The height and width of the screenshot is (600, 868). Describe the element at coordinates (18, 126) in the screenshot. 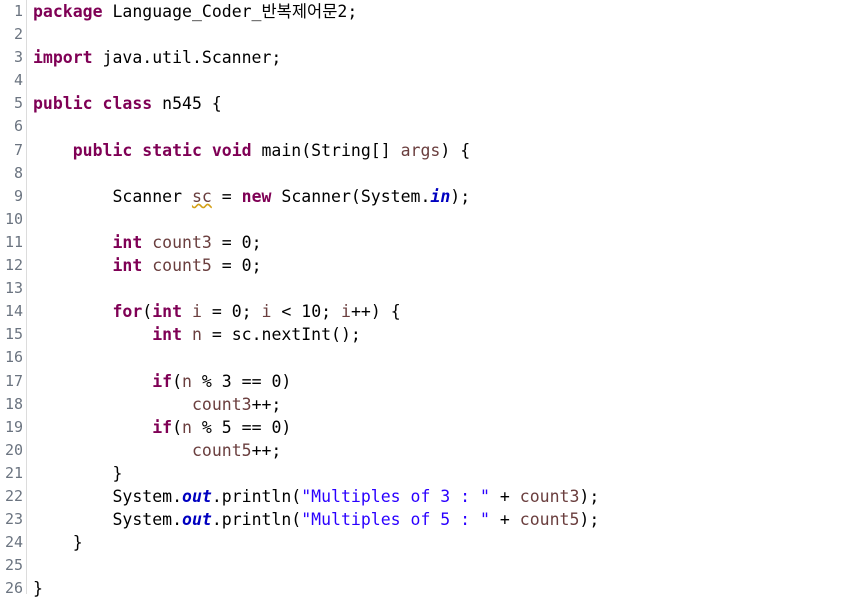

I see `line-number: 6` at that location.